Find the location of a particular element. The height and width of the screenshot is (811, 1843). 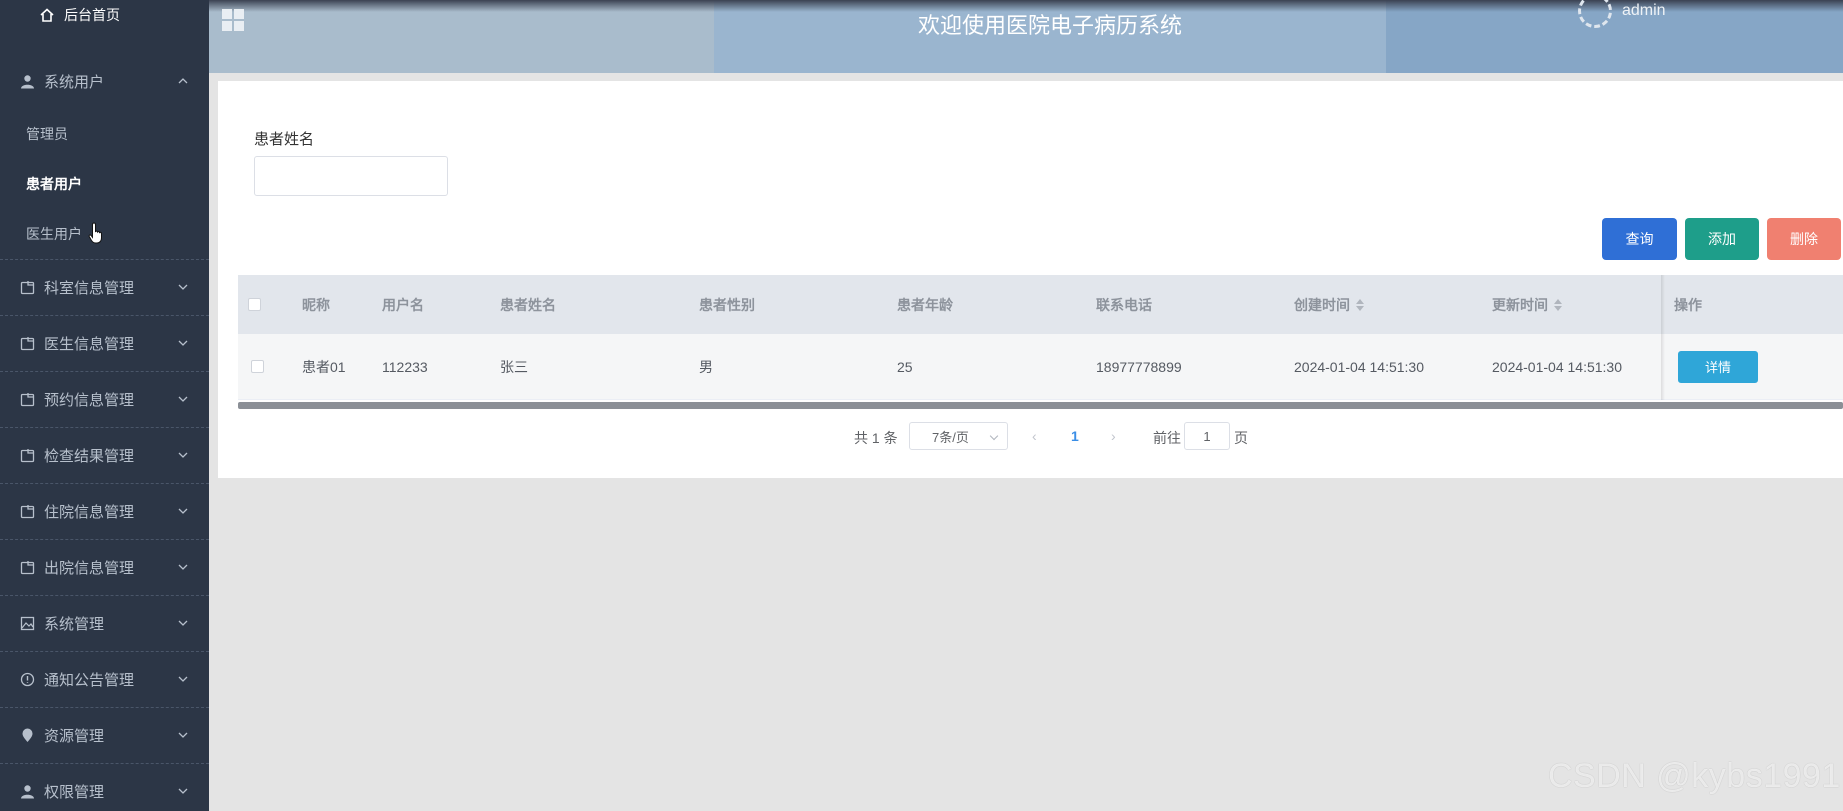

page-size-select: 7条/页 is located at coordinates (958, 436).